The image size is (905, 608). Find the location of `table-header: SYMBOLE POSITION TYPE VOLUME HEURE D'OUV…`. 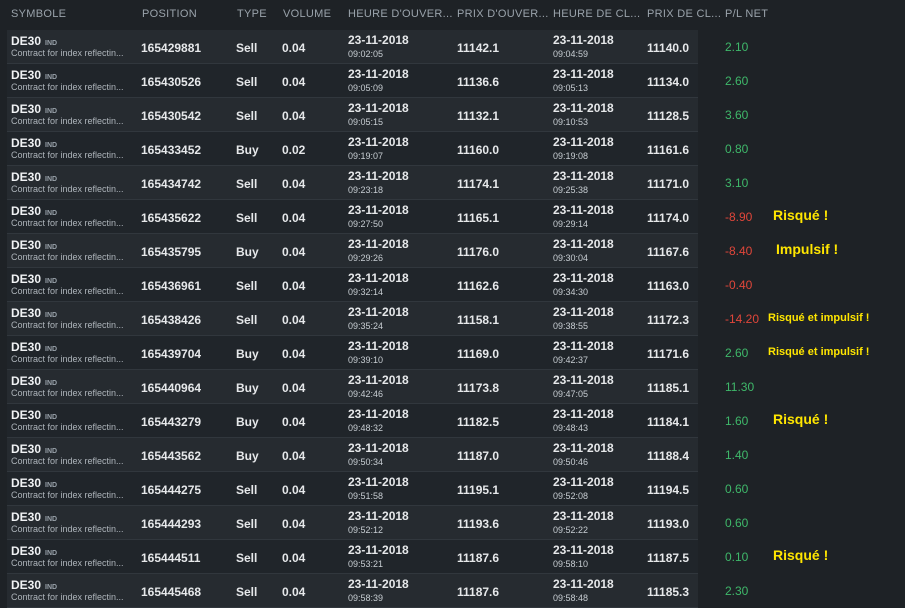

table-header: SYMBOLE POSITION TYPE VOLUME HEURE D'OUV… is located at coordinates (452, 15).